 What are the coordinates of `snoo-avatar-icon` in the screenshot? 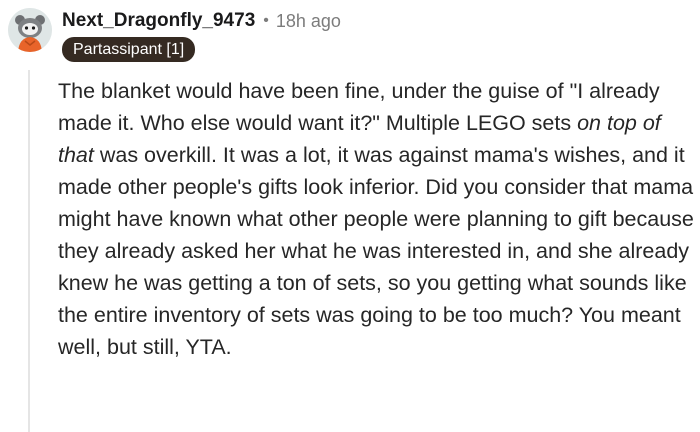 It's located at (30, 30).